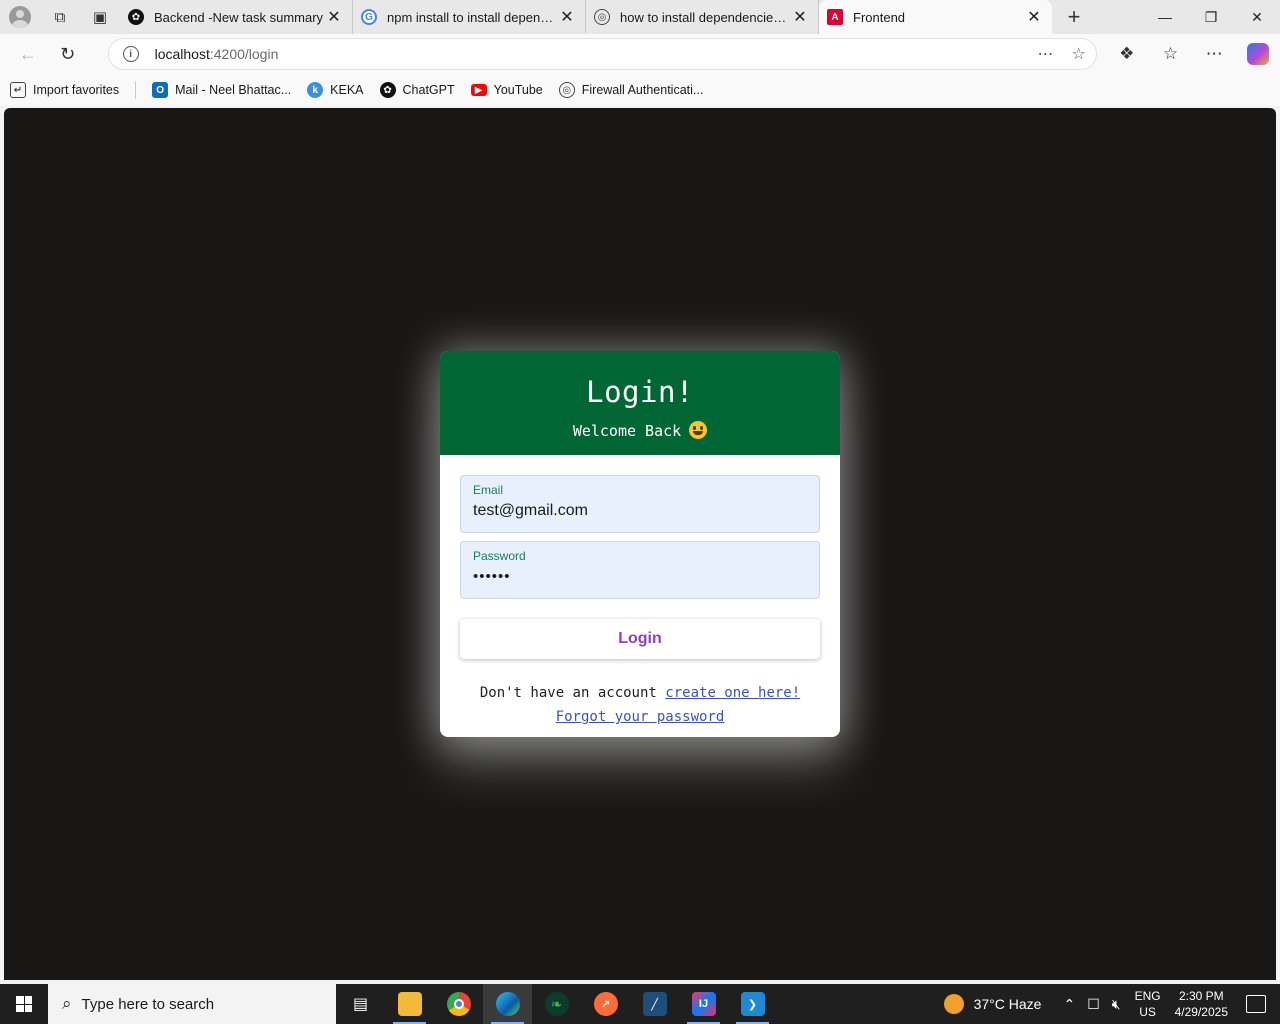 This screenshot has width=1280, height=1024. What do you see at coordinates (640, 403) in the screenshot?
I see `login-header: Login! Welcome Back` at bounding box center [640, 403].